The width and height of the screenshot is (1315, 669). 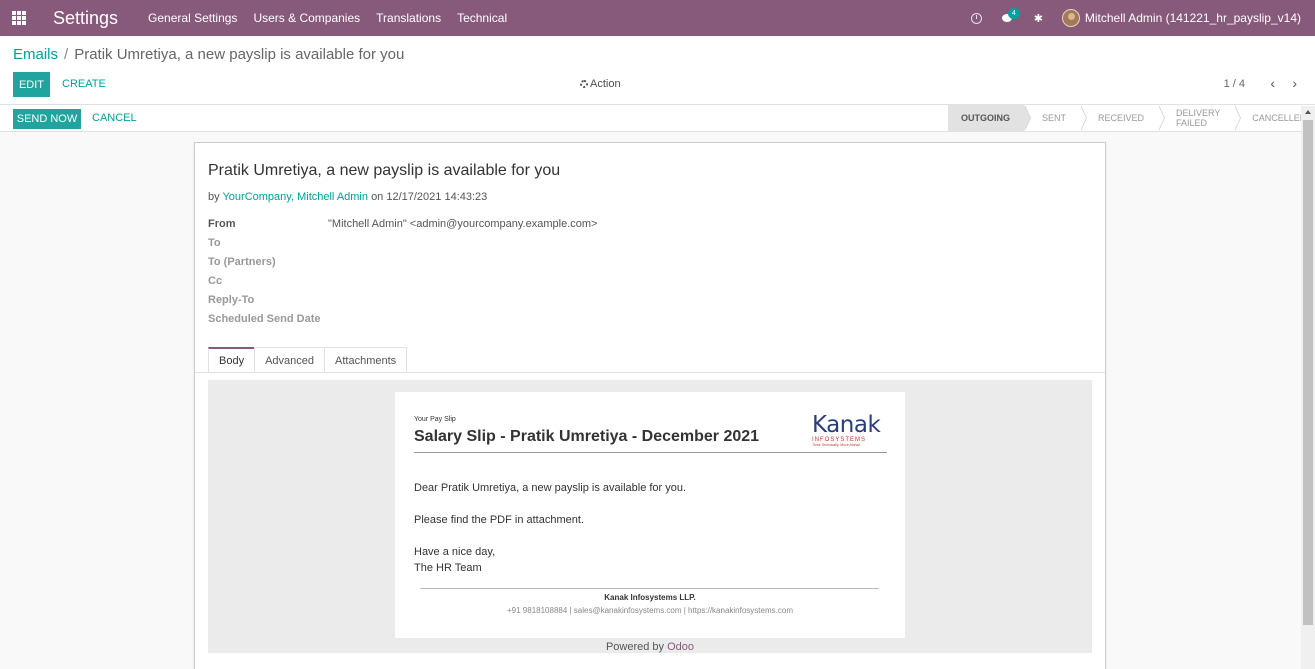 I want to click on to-label: To, so click(x=214, y=243).